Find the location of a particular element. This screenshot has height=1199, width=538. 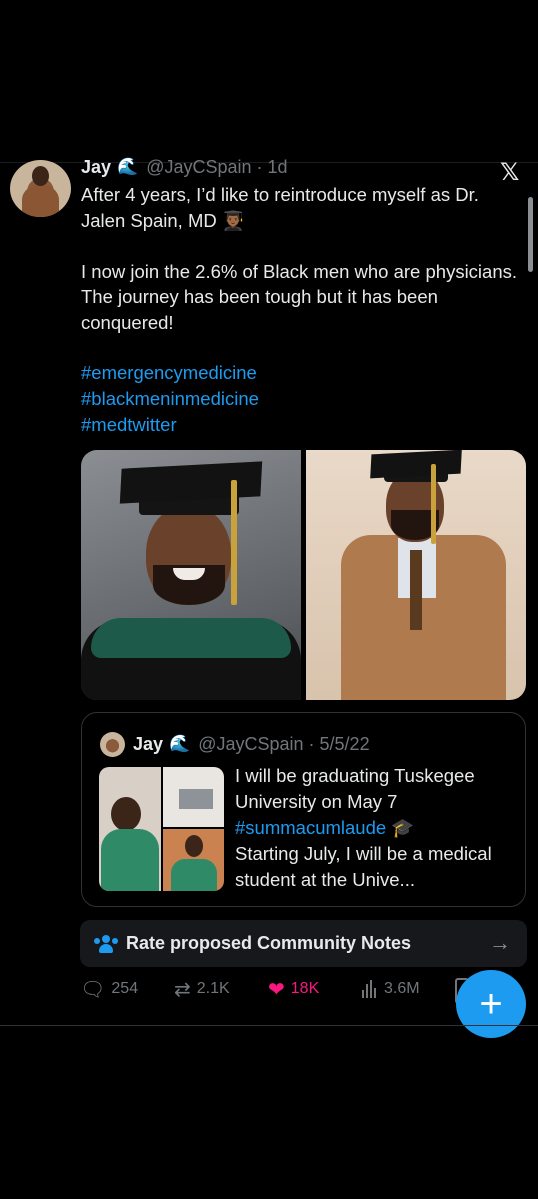

hashtag-link: #blackmeninmedicine is located at coordinates (170, 399).